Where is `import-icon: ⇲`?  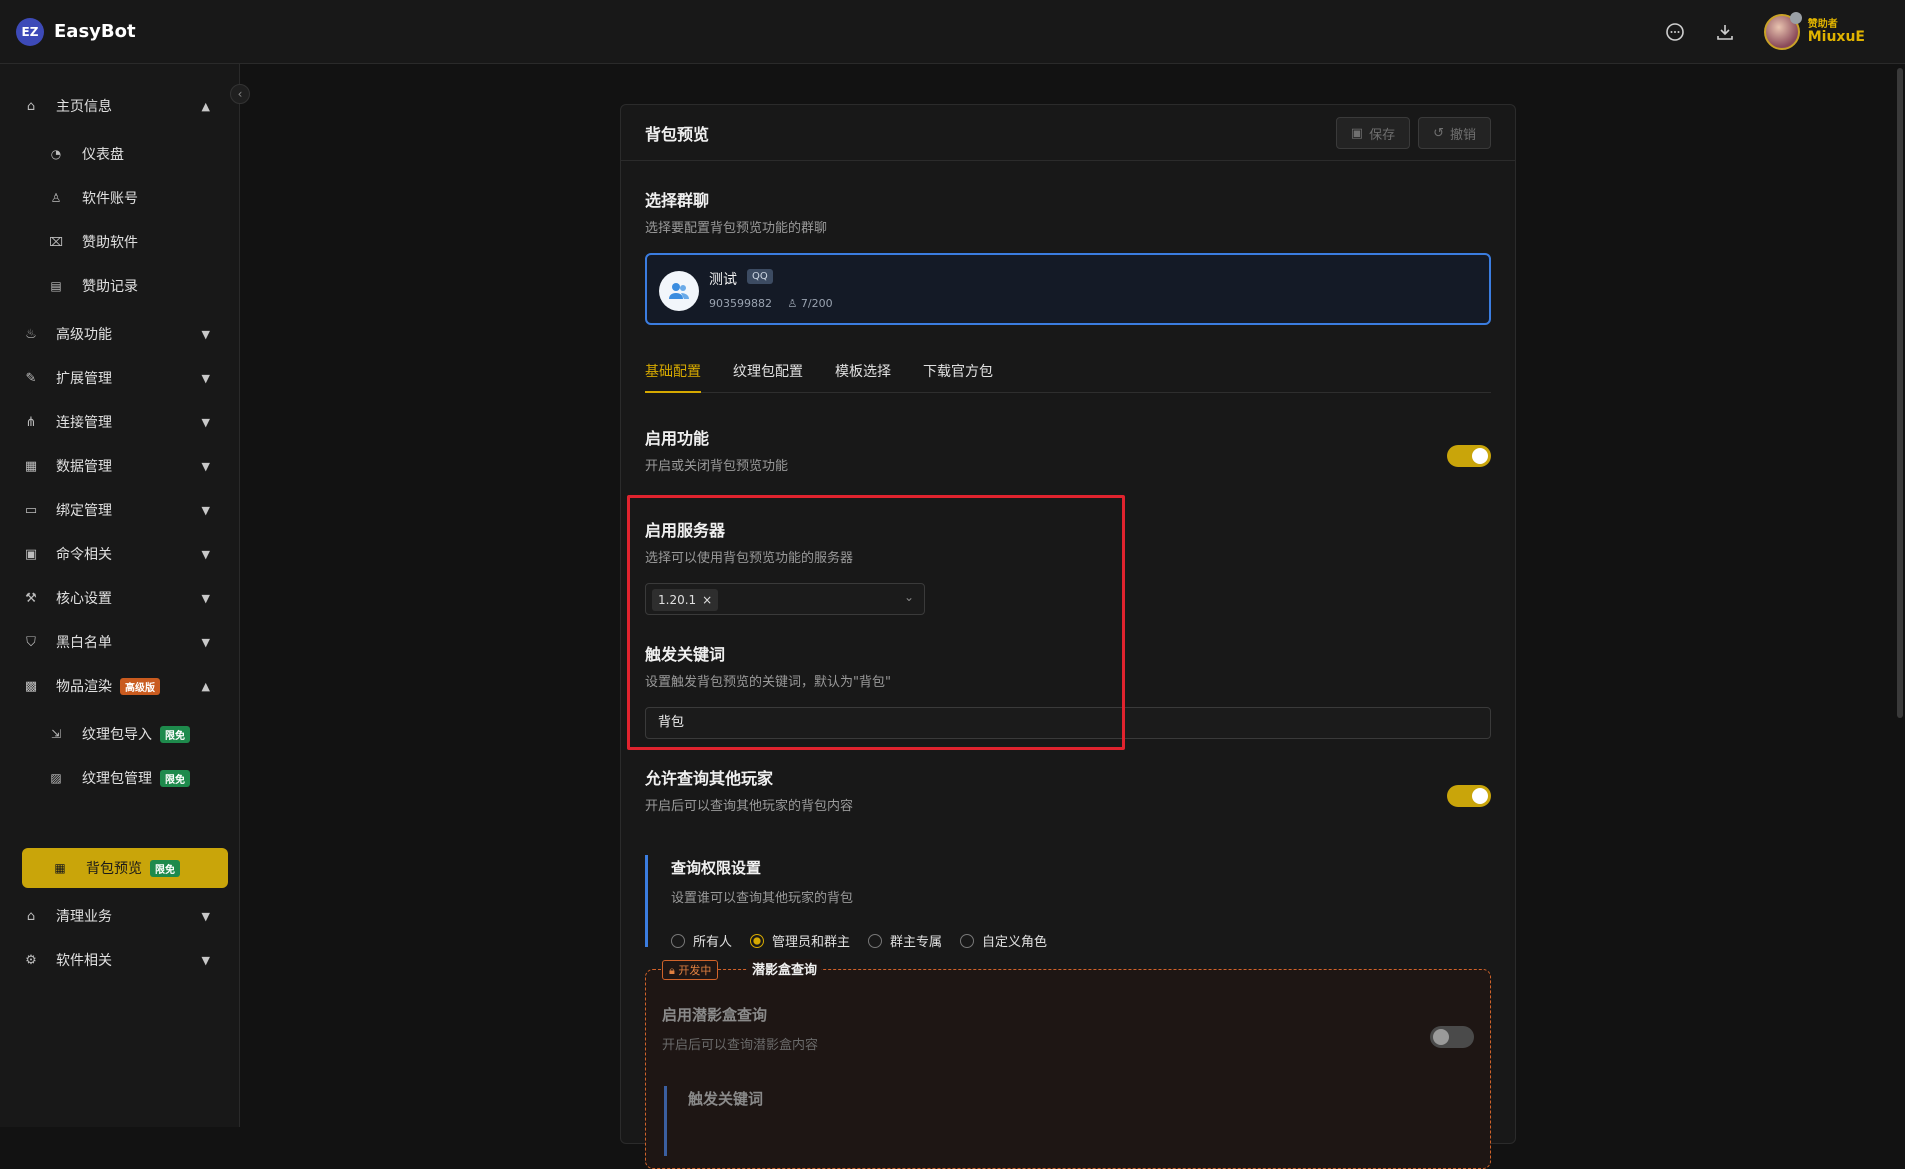 import-icon: ⇲ is located at coordinates (56, 734).